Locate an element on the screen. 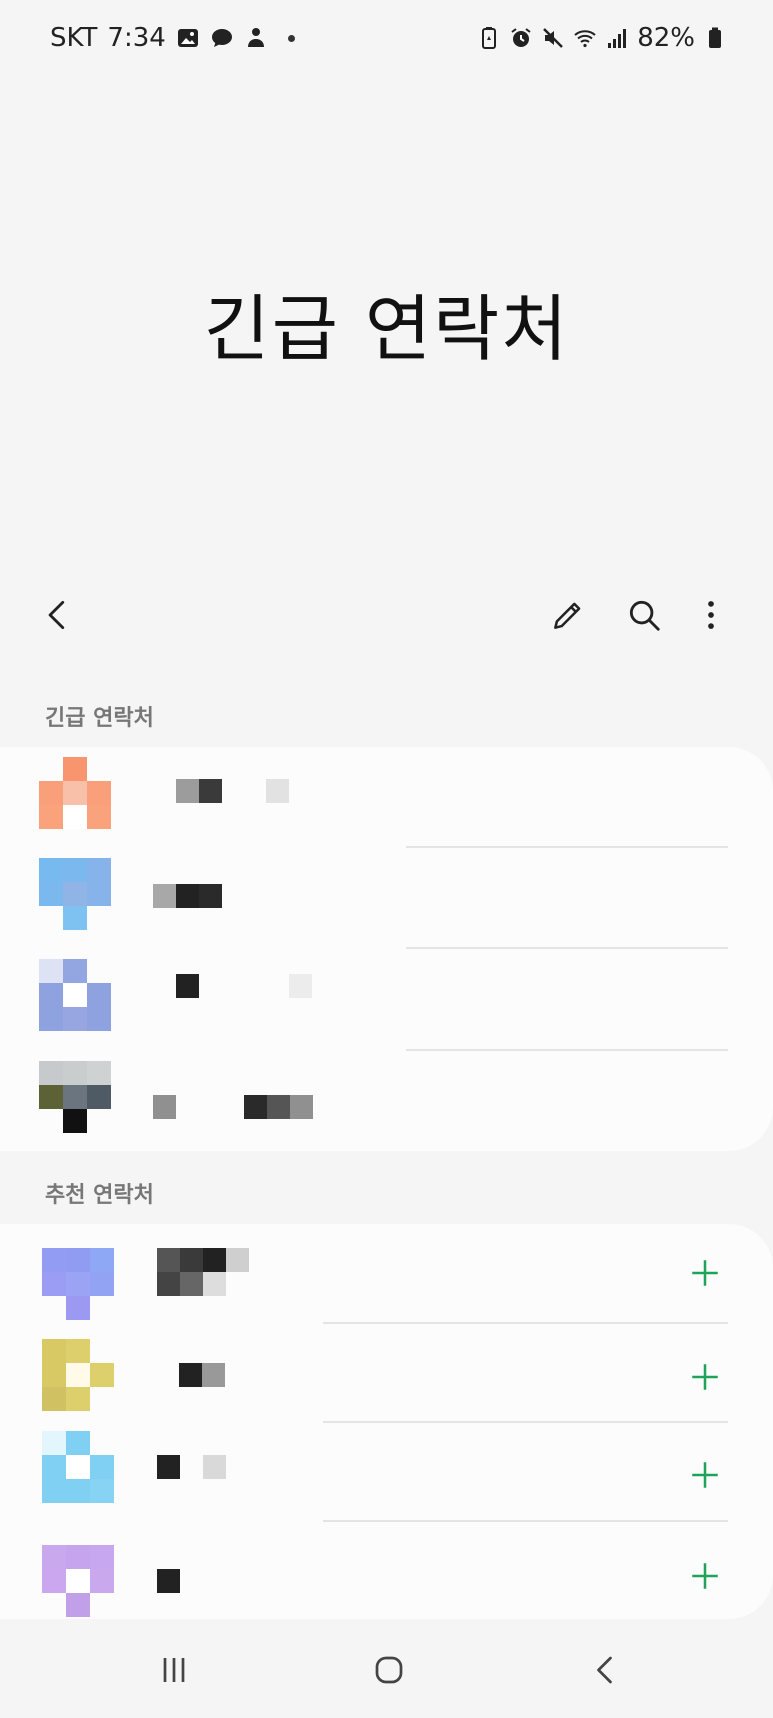 This screenshot has height=1718, width=773. nav-back-button is located at coordinates (606, 1670).